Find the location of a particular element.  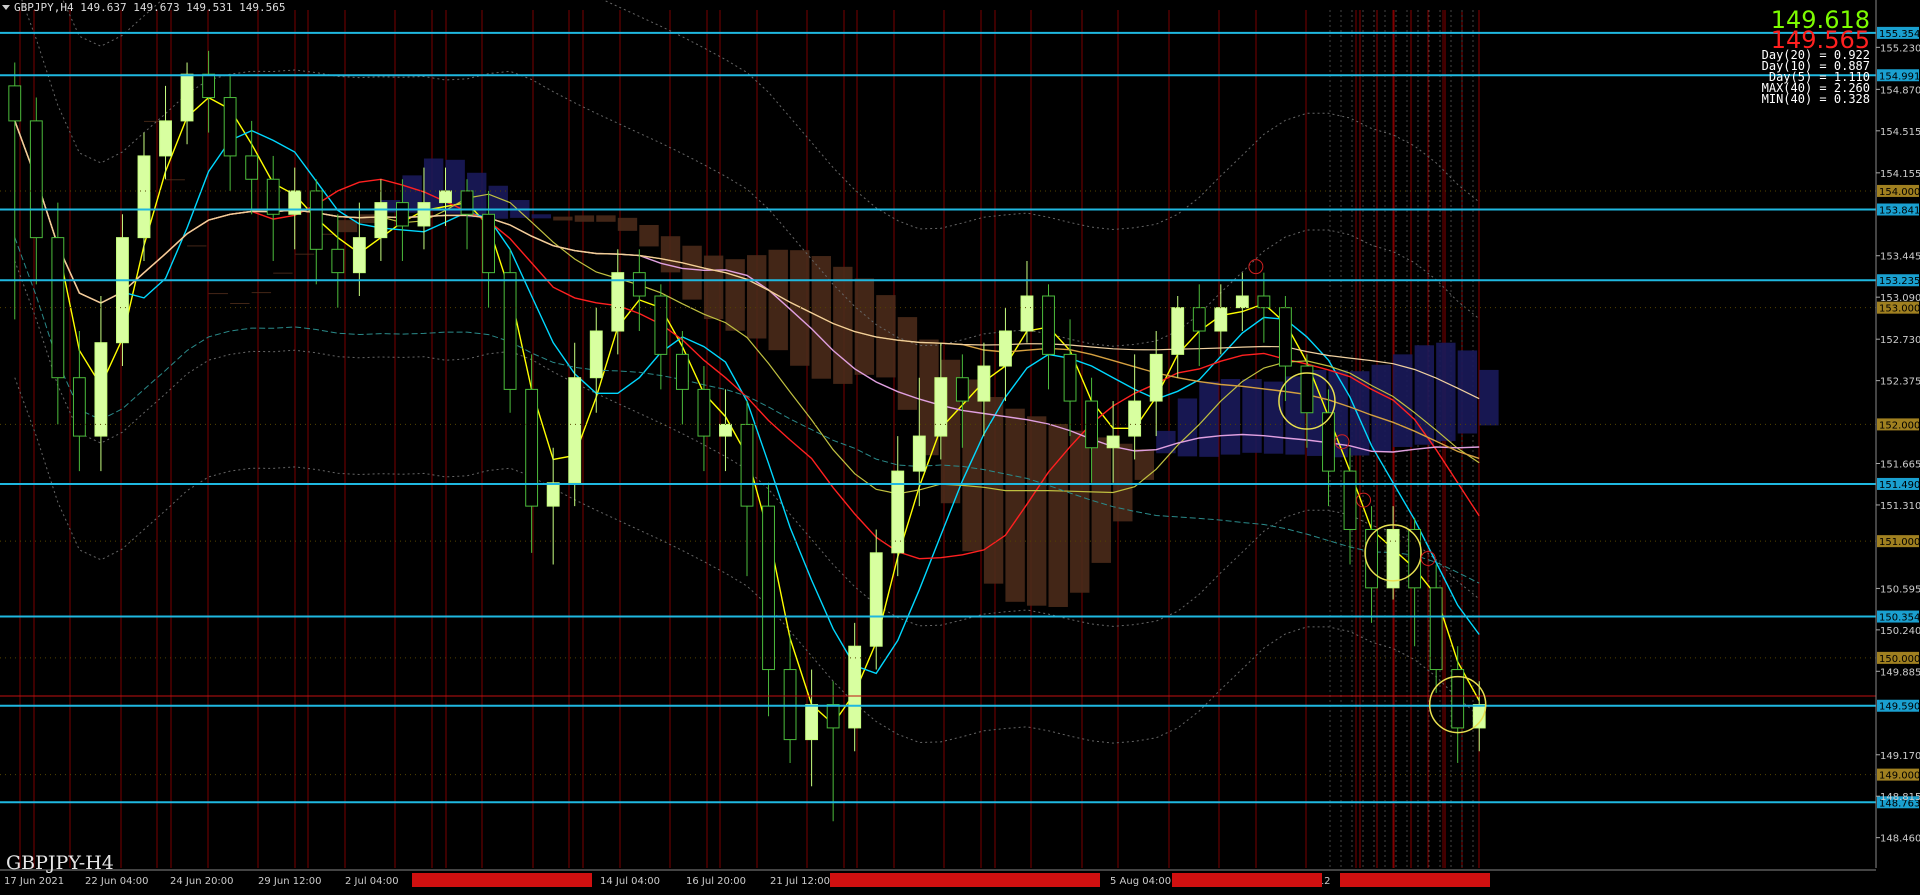

round-level-label: 154.000 is located at coordinates (1899, 192).